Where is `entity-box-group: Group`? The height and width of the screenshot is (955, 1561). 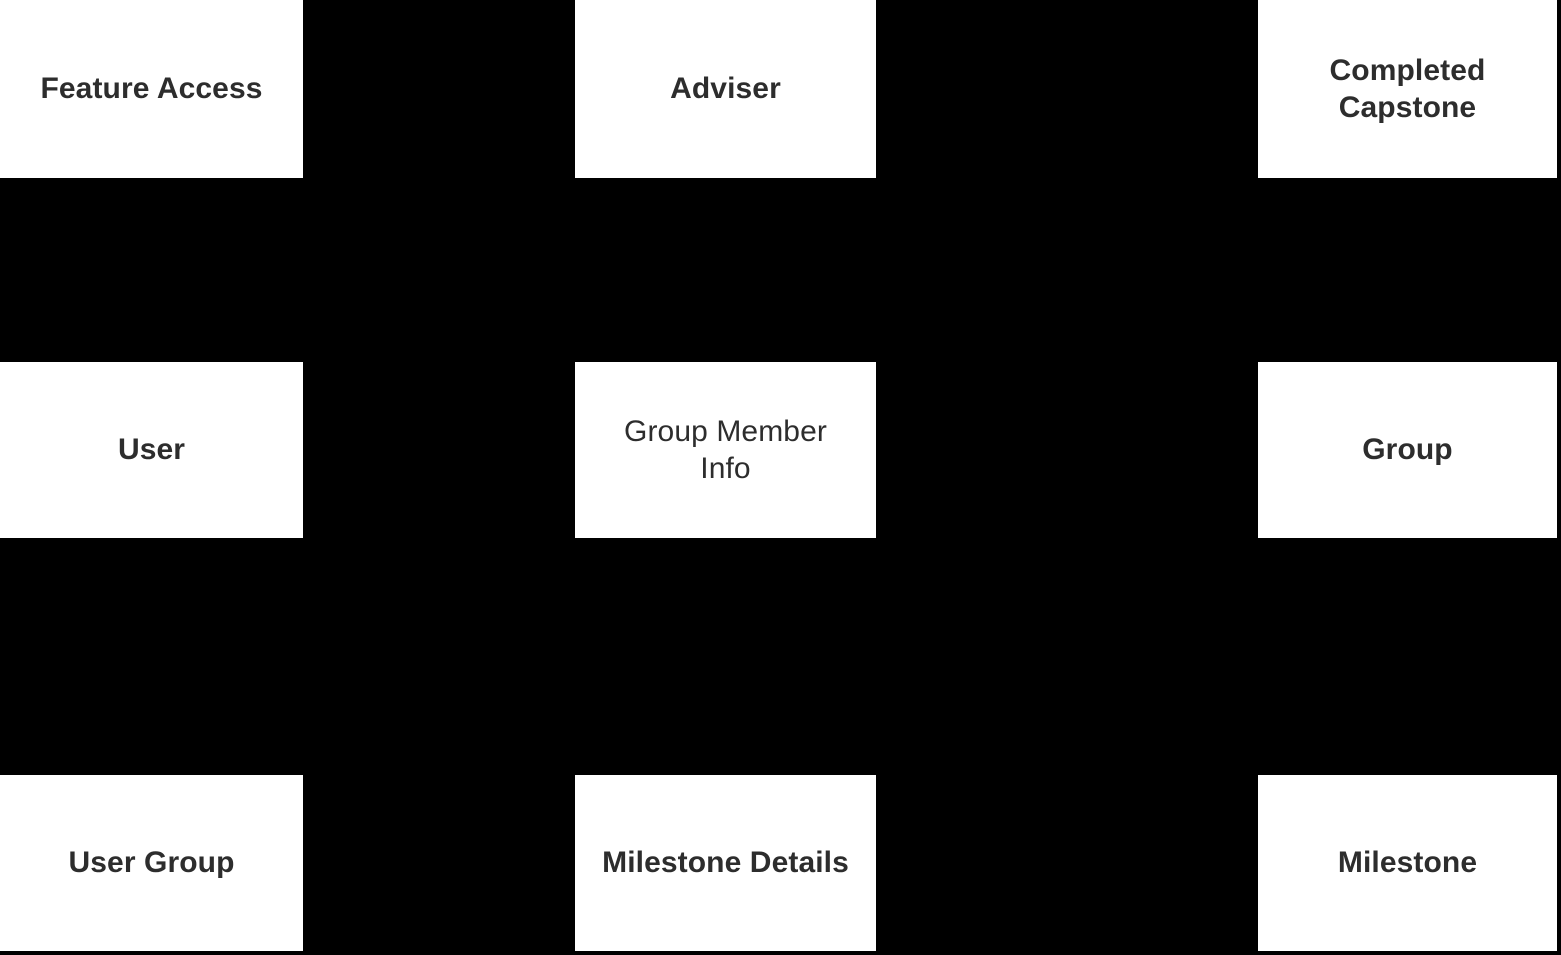 entity-box-group: Group is located at coordinates (1407, 450).